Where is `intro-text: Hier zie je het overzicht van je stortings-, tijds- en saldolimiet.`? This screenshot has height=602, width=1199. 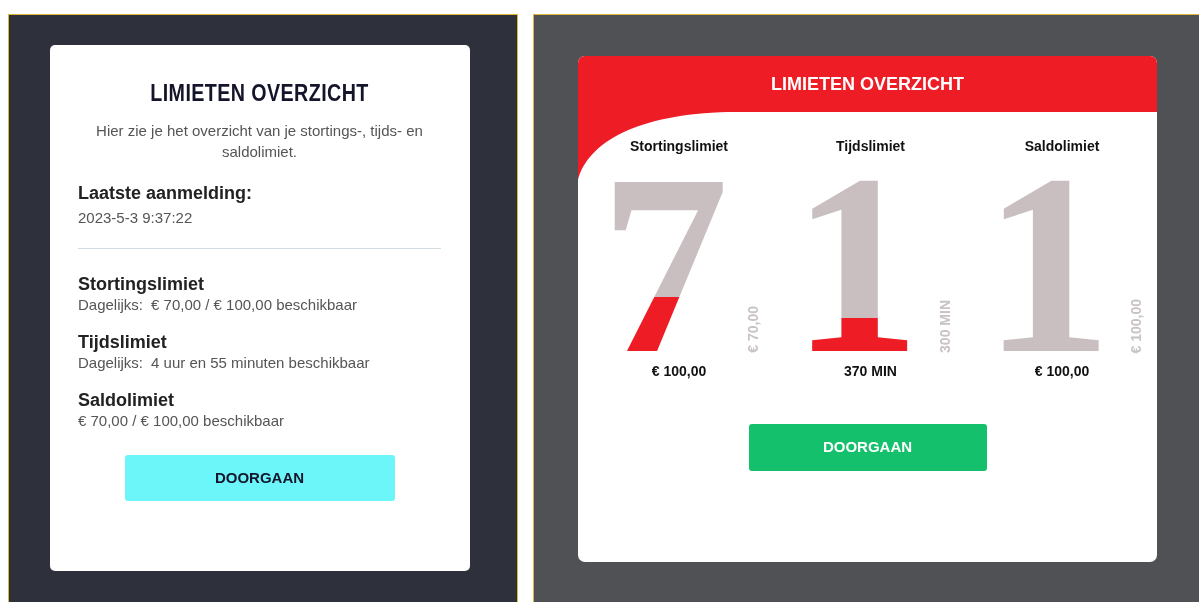
intro-text: Hier zie je het overzicht van je stortings-, tijds- en saldolimiet. is located at coordinates (259, 141).